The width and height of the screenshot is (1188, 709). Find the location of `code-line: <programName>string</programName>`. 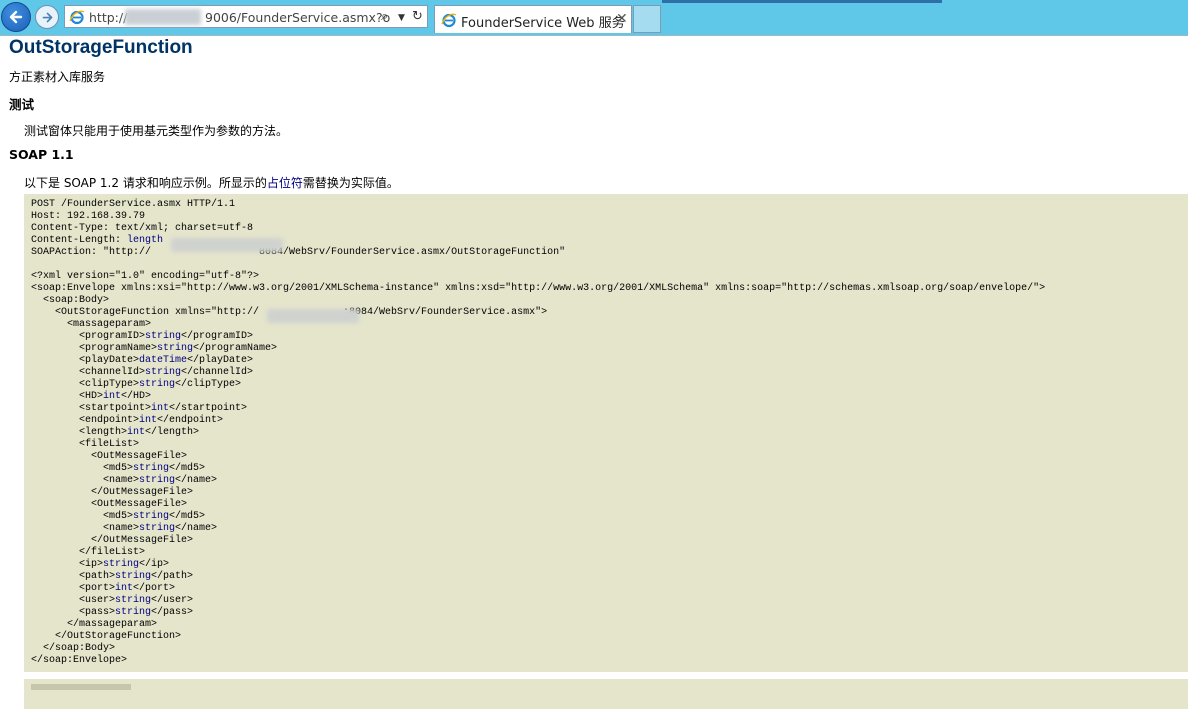

code-line: <programName>string</programName> is located at coordinates (609, 349).